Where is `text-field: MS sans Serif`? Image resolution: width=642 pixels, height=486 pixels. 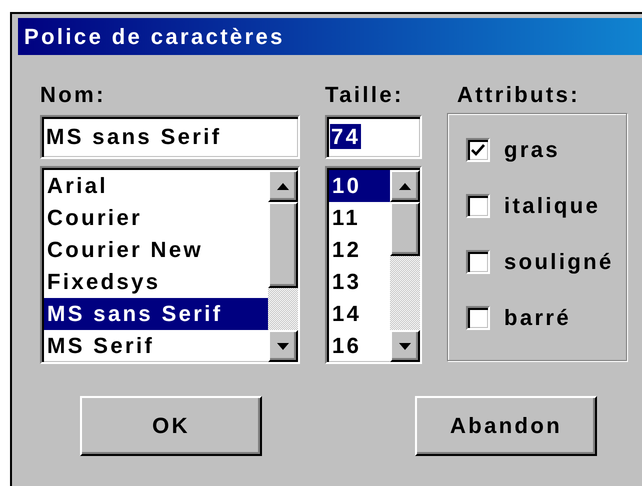 text-field: MS sans Serif is located at coordinates (170, 137).